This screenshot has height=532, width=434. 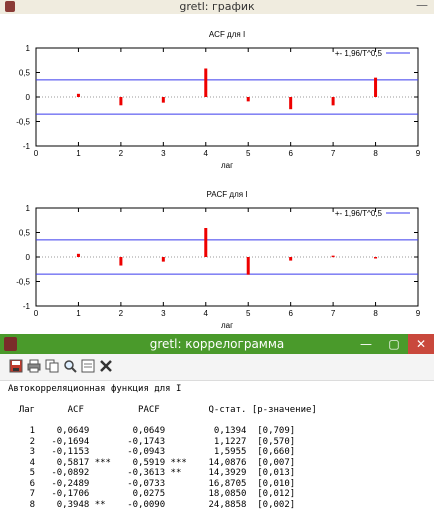 I want to click on chart-title: PACF для I, so click(x=226, y=194).